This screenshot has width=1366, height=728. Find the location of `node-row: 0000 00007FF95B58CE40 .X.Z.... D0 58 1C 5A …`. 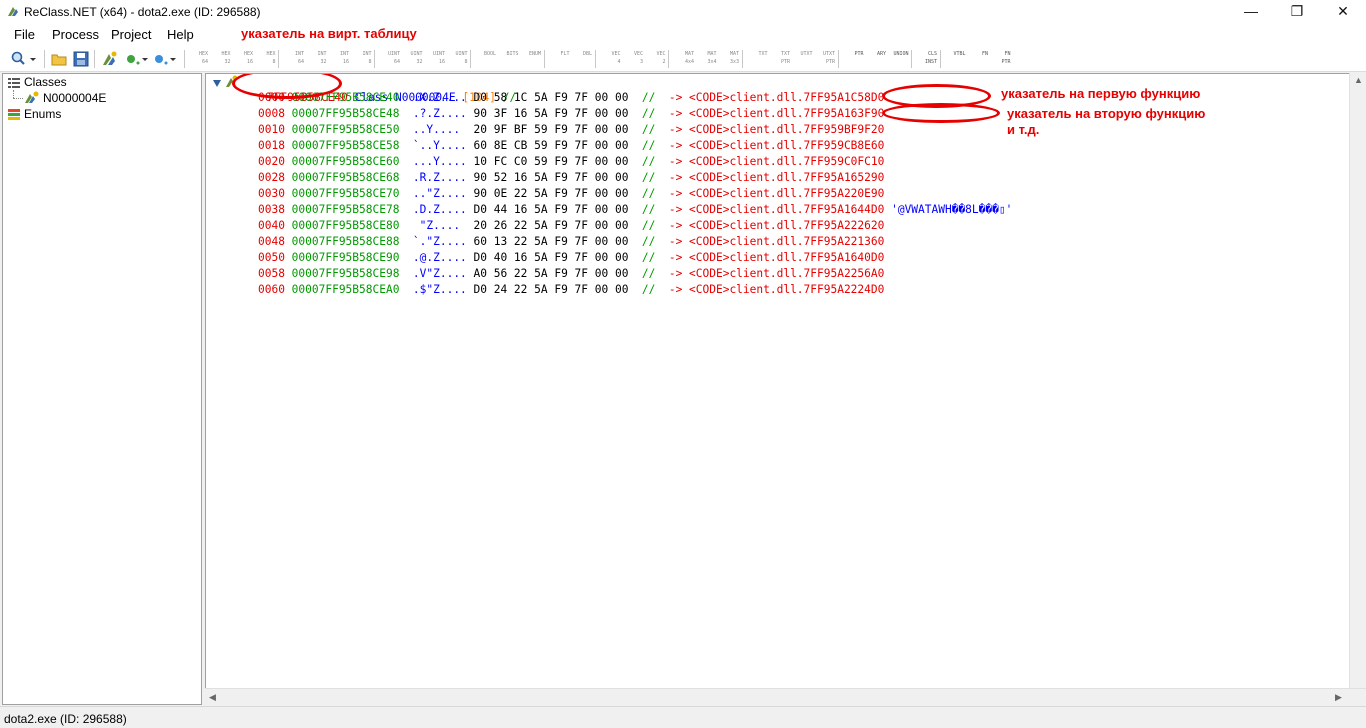

node-row: 0000 00007FF95B58CE40 .X.Z.... D0 58 1C 5A … is located at coordinates (571, 98).